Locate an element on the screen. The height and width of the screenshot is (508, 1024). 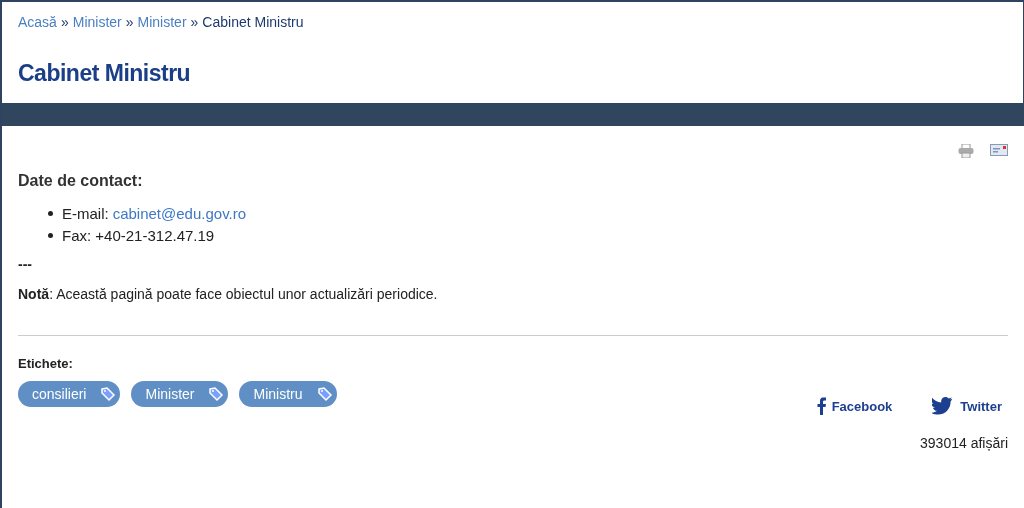
tag-link: consilieri is located at coordinates (69, 394).